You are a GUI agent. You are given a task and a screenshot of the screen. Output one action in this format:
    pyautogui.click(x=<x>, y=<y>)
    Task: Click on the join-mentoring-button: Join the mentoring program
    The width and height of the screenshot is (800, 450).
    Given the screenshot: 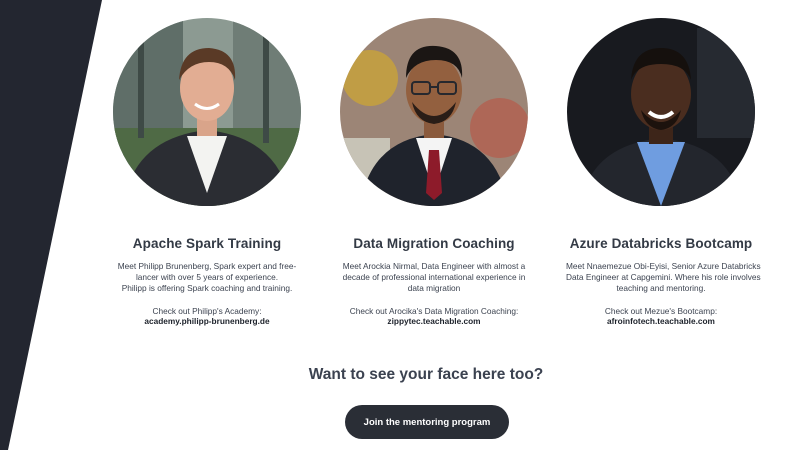 What is the action you would take?
    pyautogui.click(x=427, y=422)
    